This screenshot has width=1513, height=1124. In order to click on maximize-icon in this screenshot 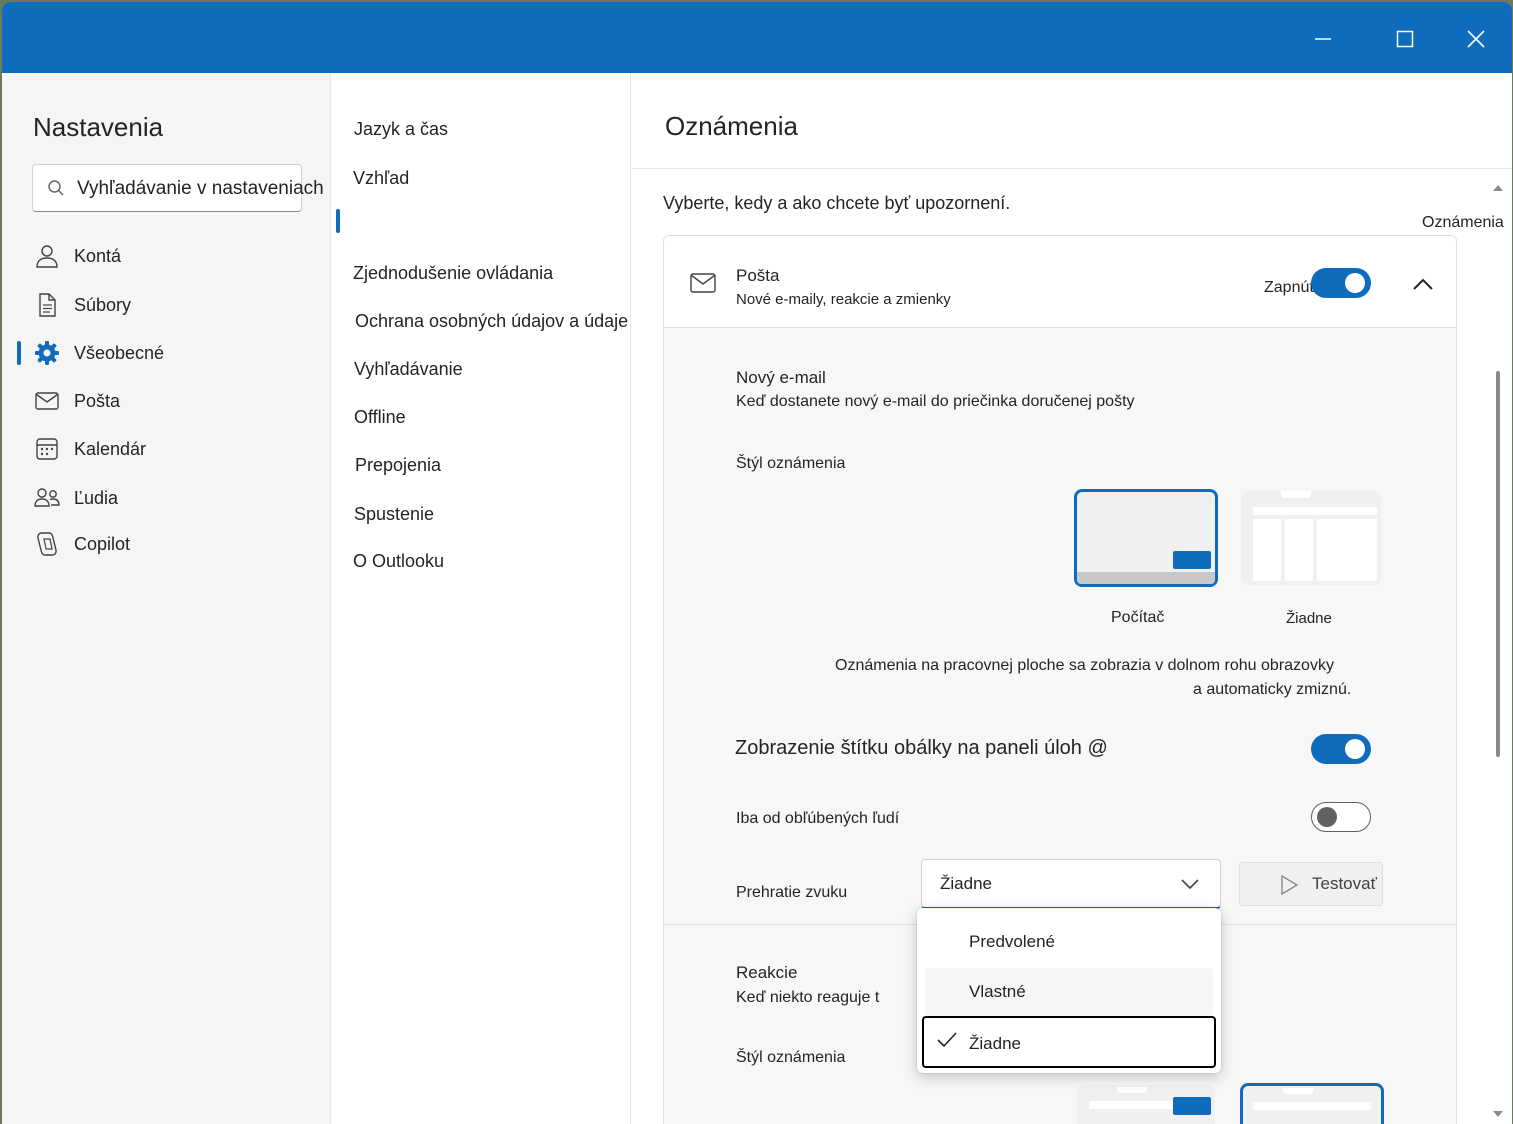, I will do `click(1405, 39)`.